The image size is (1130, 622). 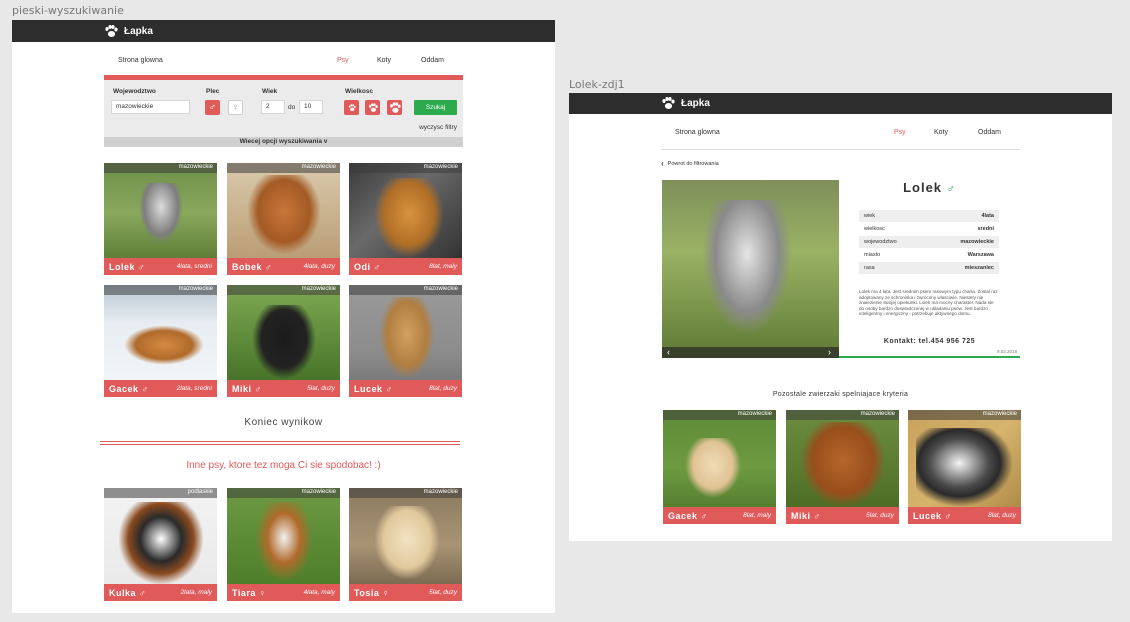 What do you see at coordinates (1006, 351) in the screenshot?
I see `post-date: 9.02.2018` at bounding box center [1006, 351].